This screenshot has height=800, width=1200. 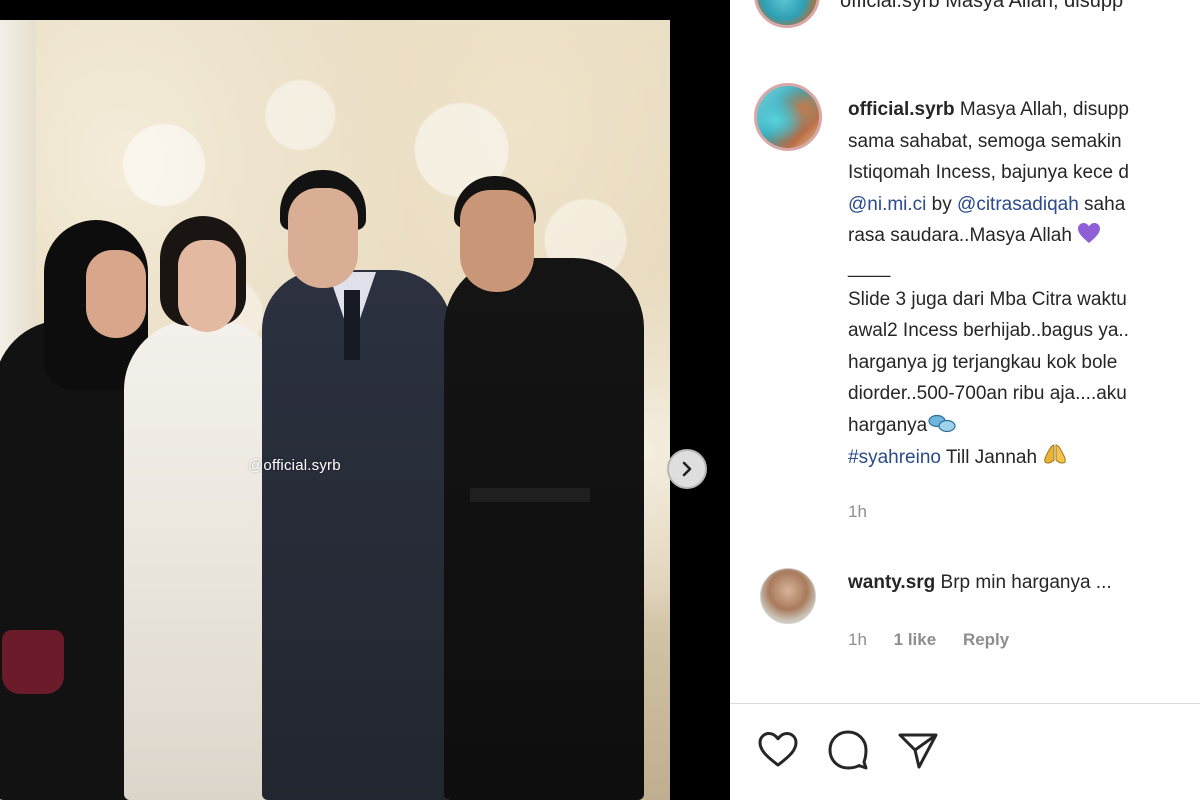 I want to click on person-3-tie, so click(x=352, y=325).